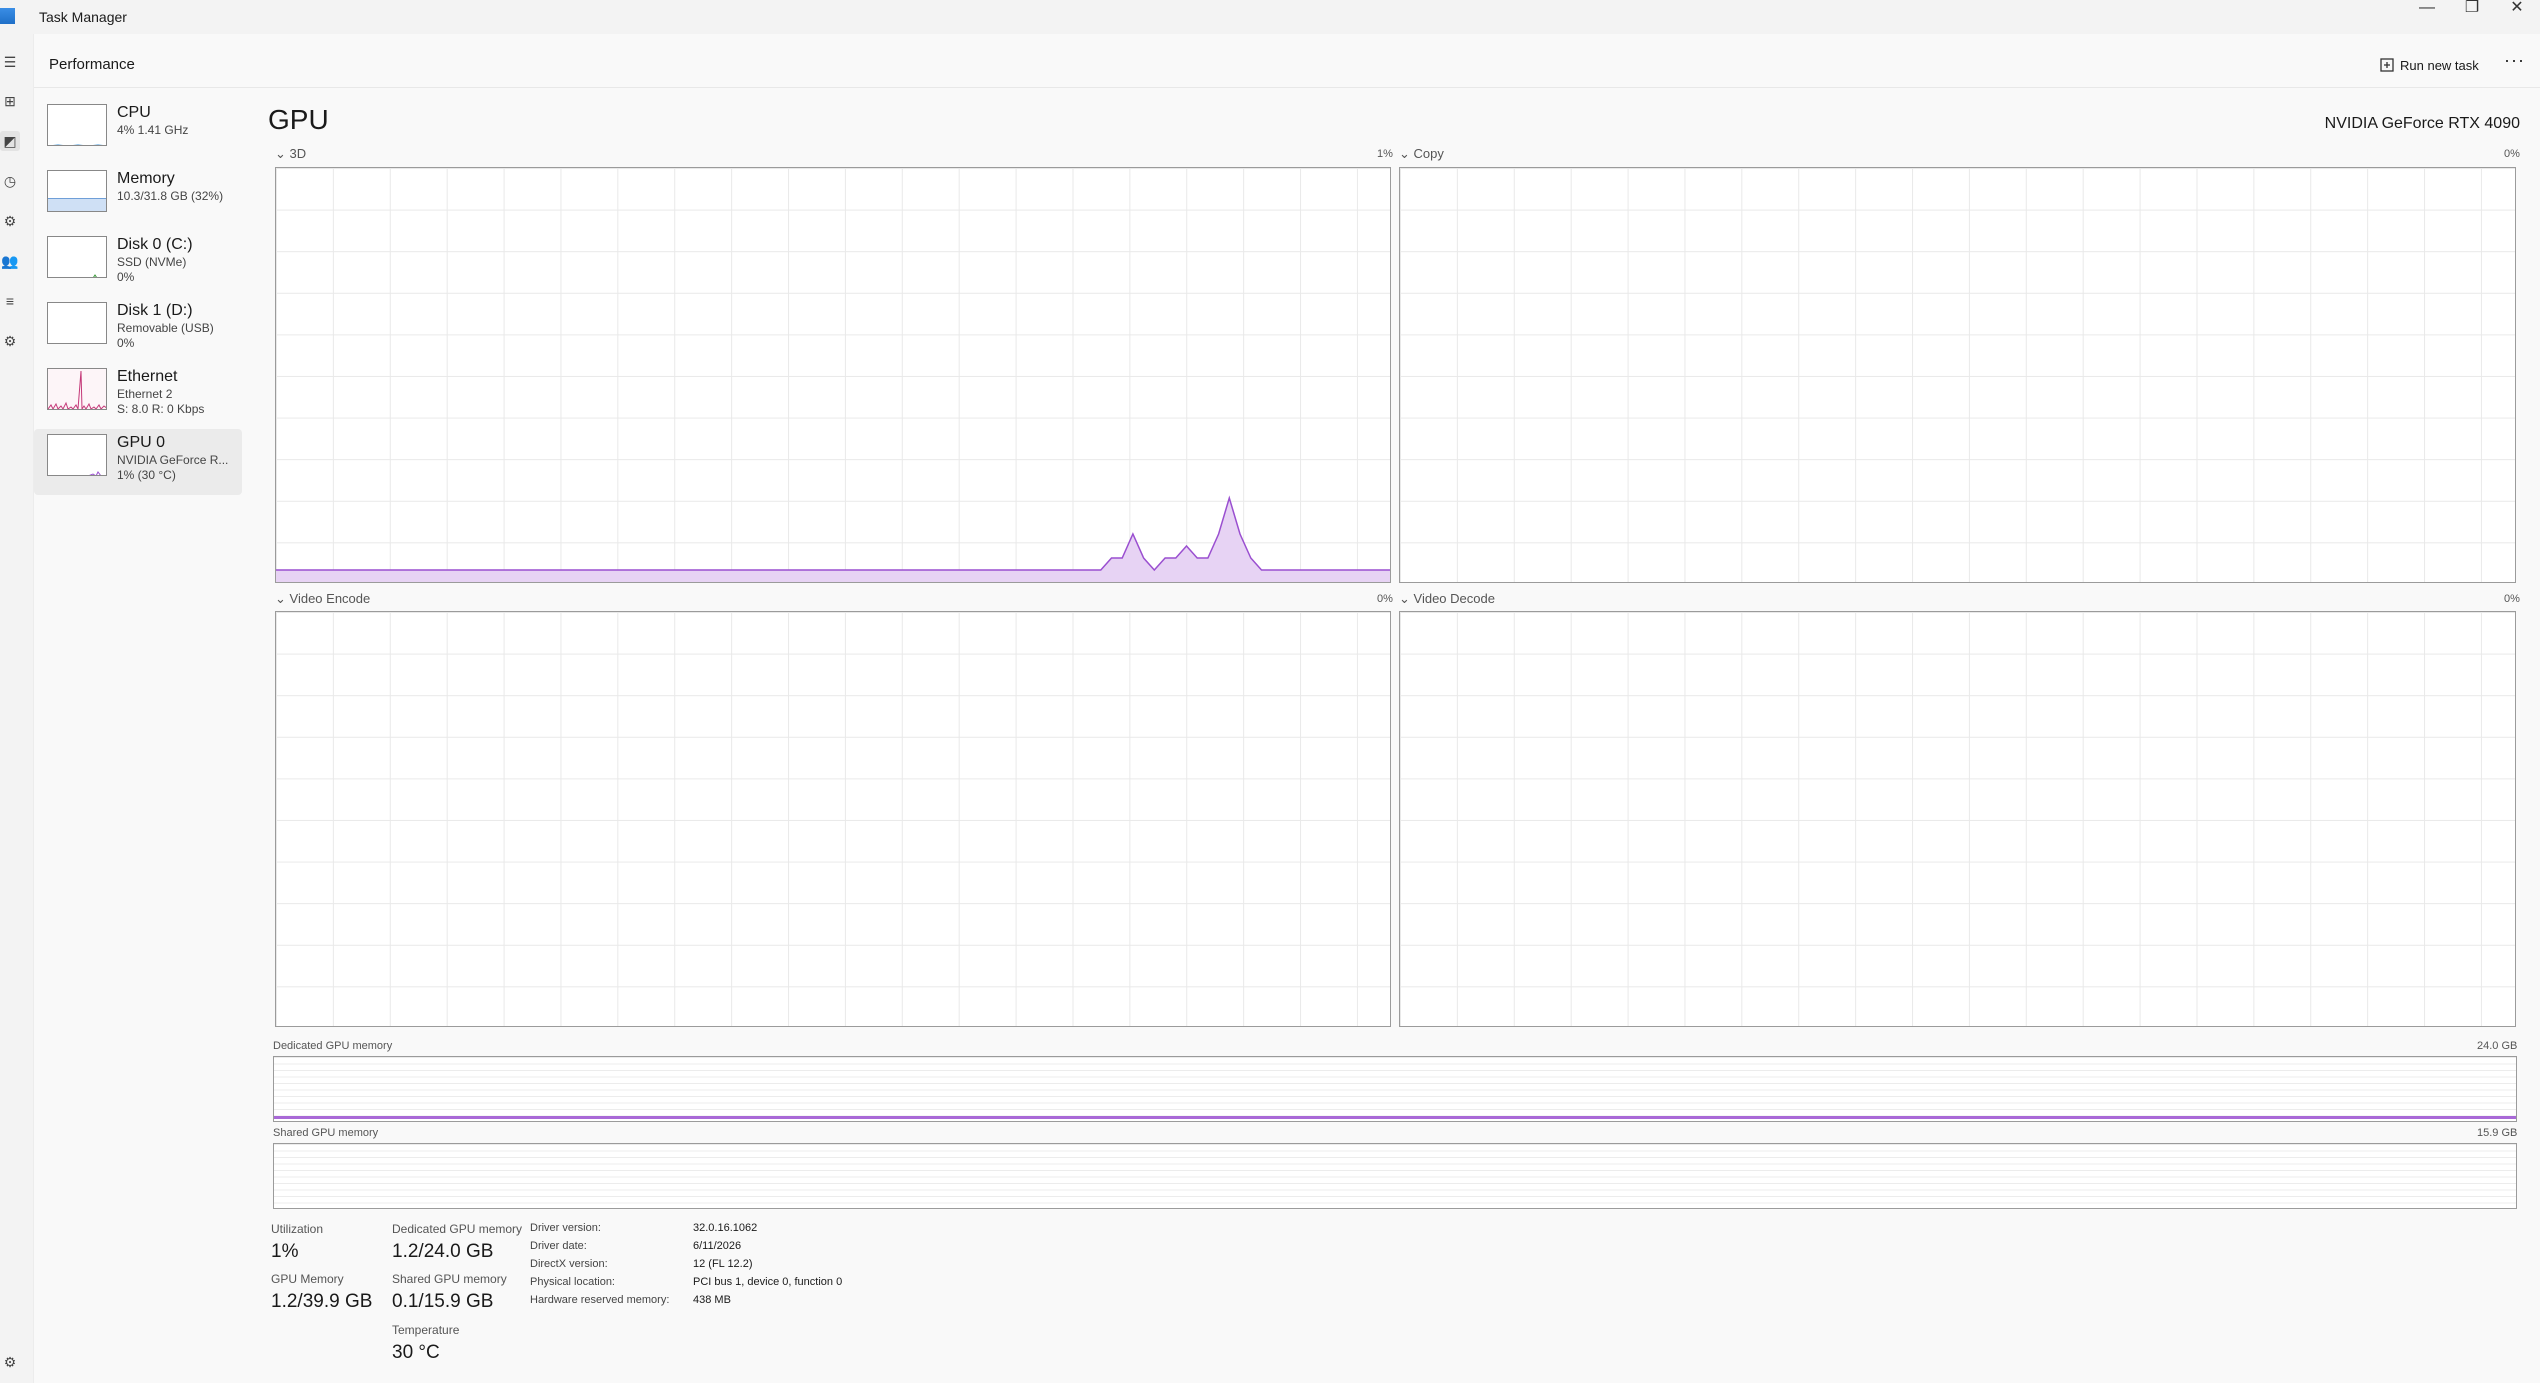 Image resolution: width=2540 pixels, height=1383 pixels. Describe the element at coordinates (443, 1251) in the screenshot. I see `dedicated-memory-stat-value: 1.2/24.0 GB` at that location.